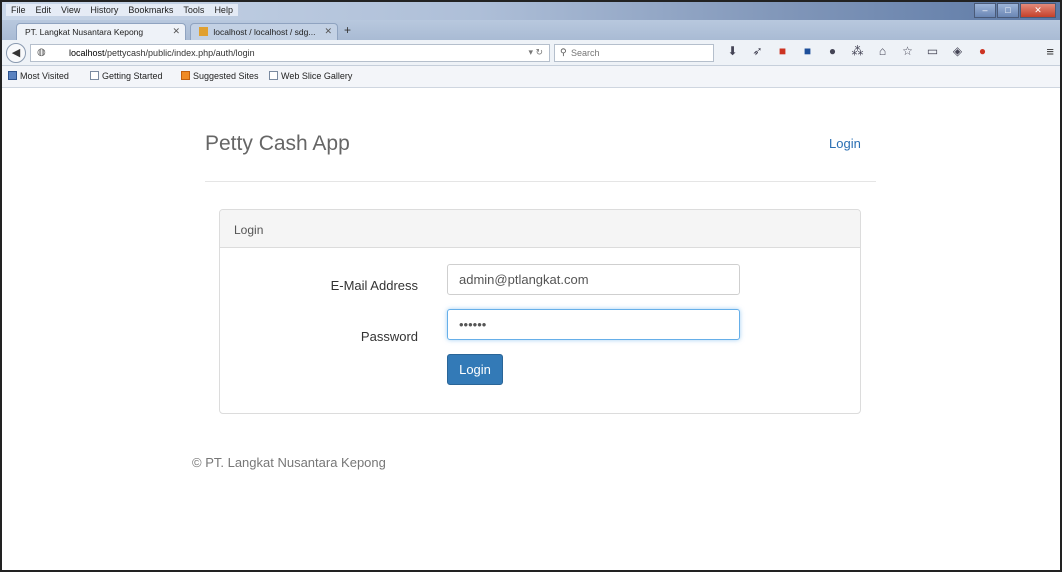 The image size is (1062, 572). What do you see at coordinates (782, 51) in the screenshot?
I see `zotero-icon: ■` at bounding box center [782, 51].